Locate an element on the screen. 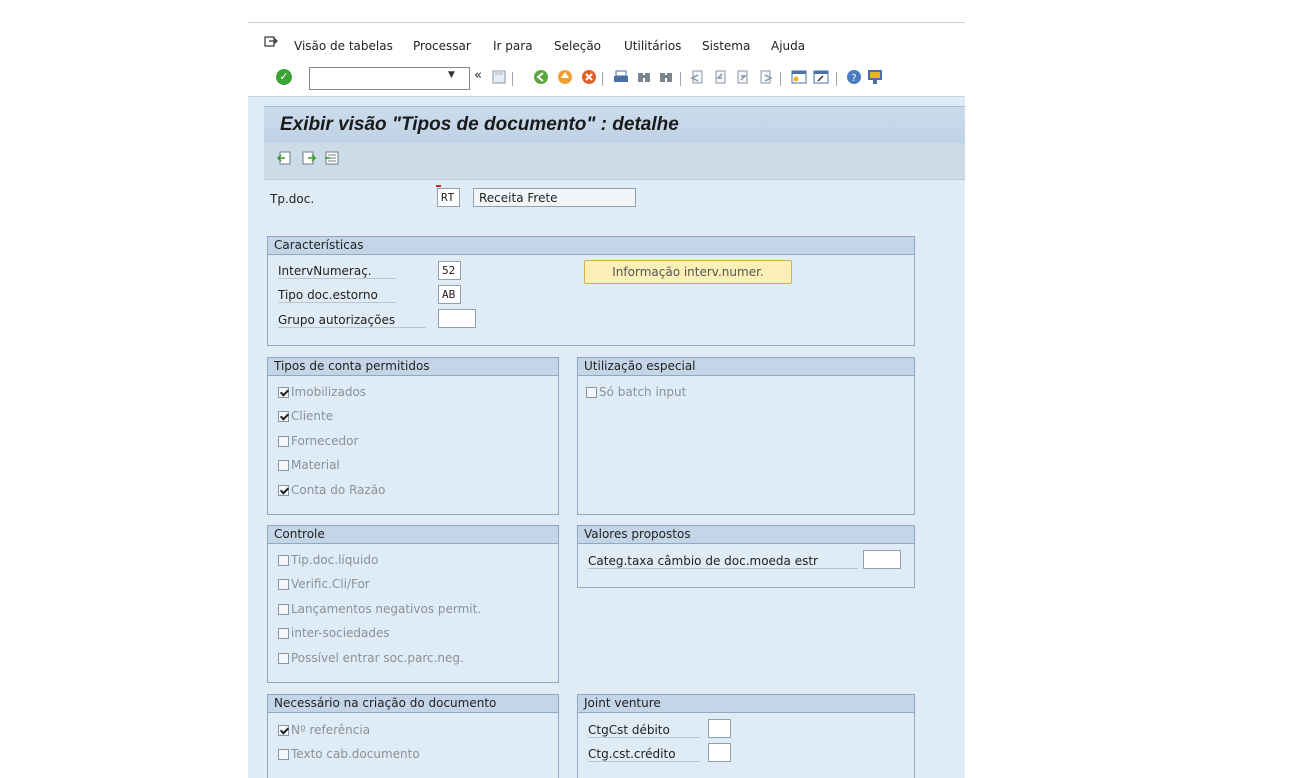 The width and height of the screenshot is (1294, 778). other-entry-icon is located at coordinates (332, 158).